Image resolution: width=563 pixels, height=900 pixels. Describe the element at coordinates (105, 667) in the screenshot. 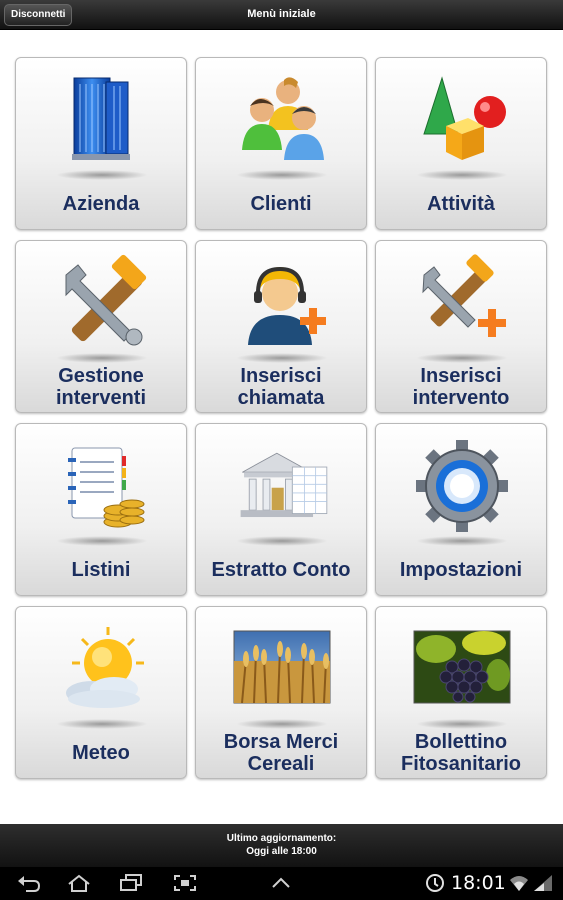

I see `weather-icon` at that location.